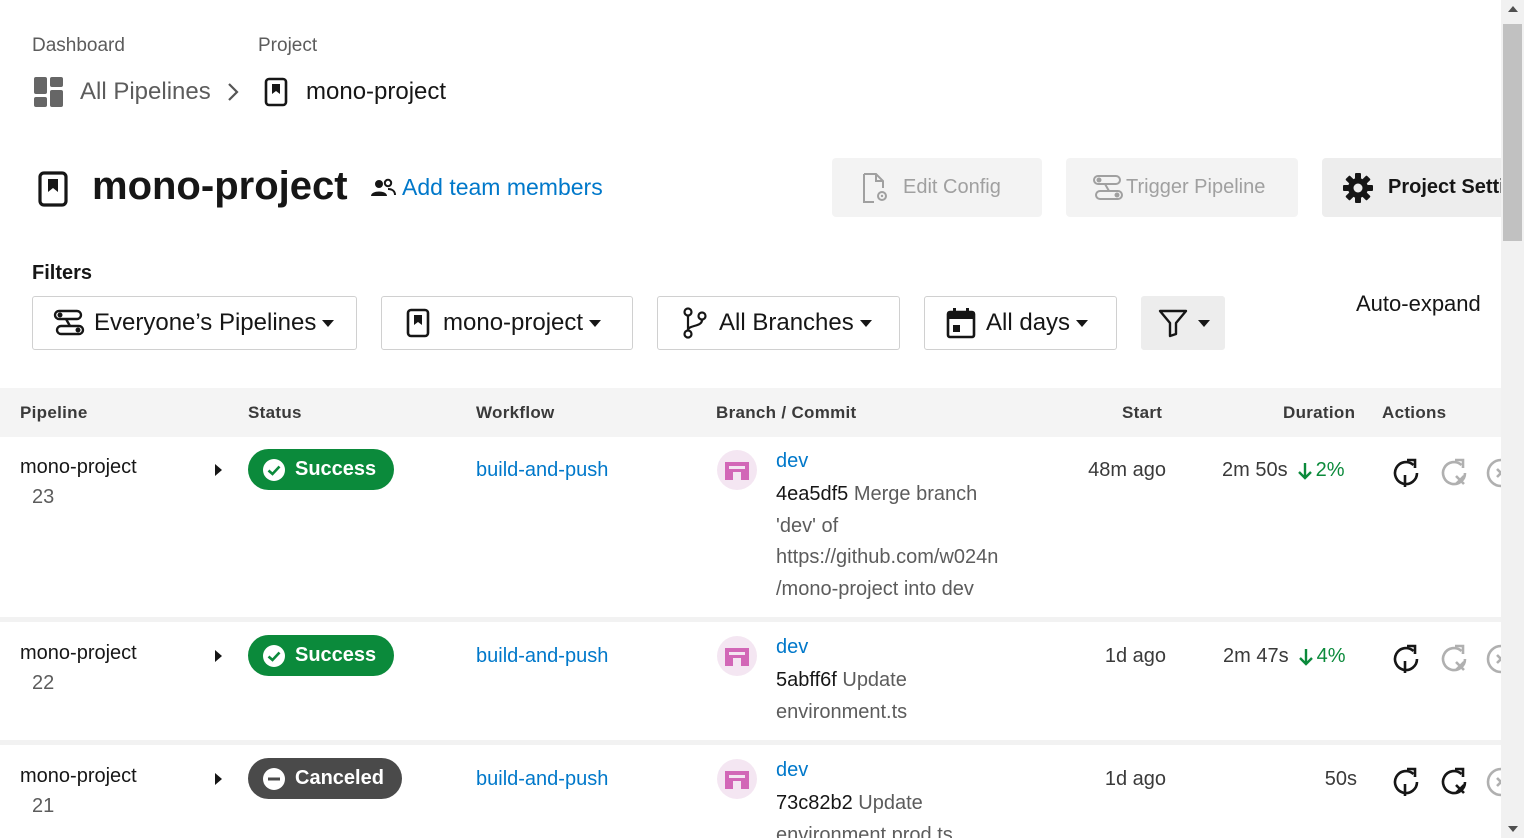  I want to click on chevron-right-icon, so click(233, 92).